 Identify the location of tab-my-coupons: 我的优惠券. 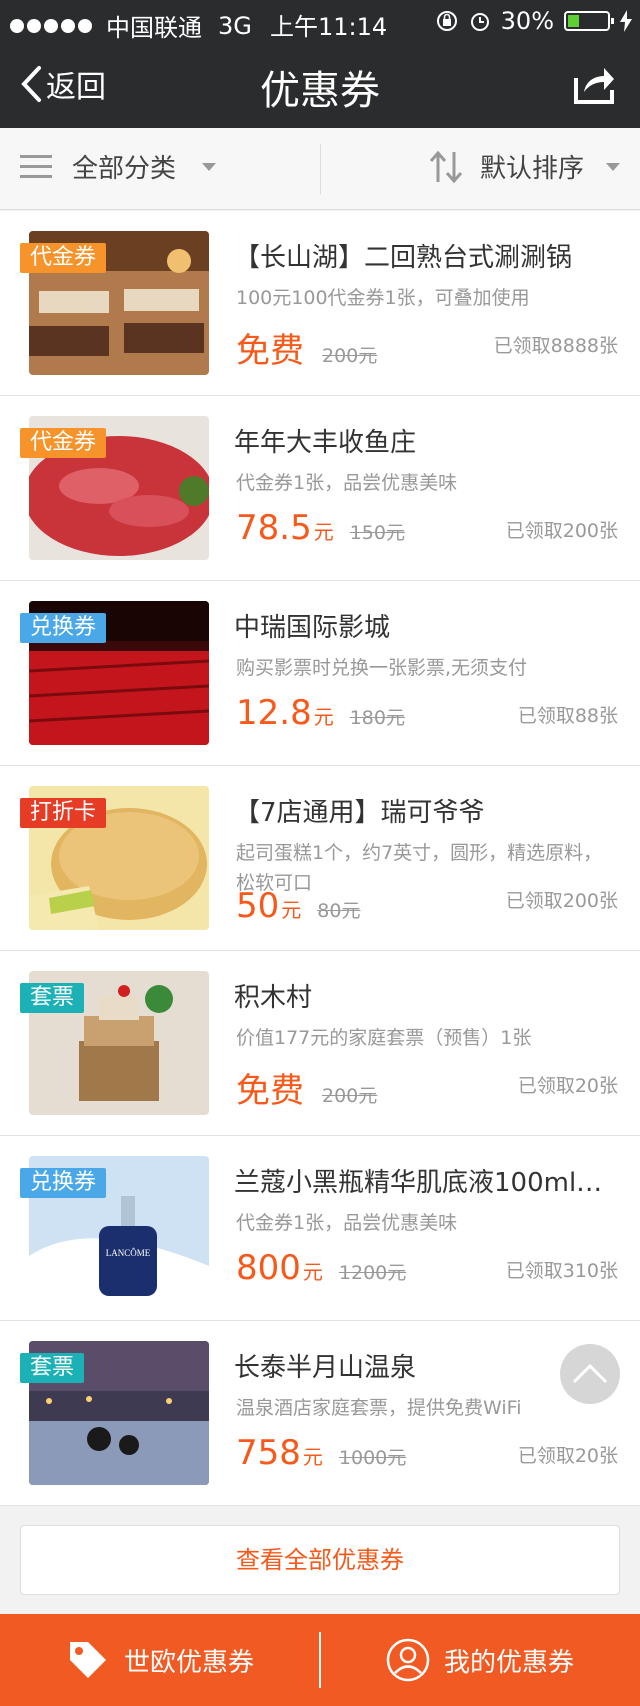
(480, 1660).